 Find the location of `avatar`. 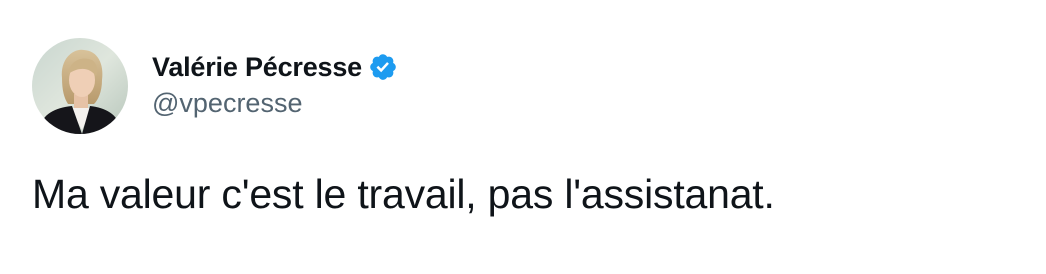

avatar is located at coordinates (80, 86).